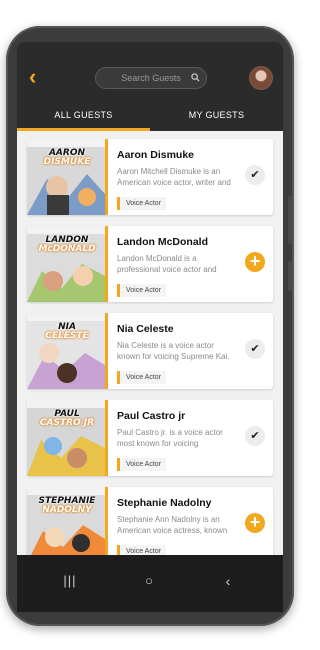  I want to click on chevron-left-icon: ‹, so click(39, 77).